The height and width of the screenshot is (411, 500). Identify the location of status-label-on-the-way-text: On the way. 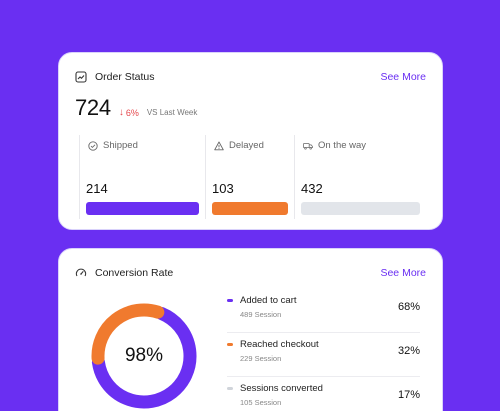
(342, 145).